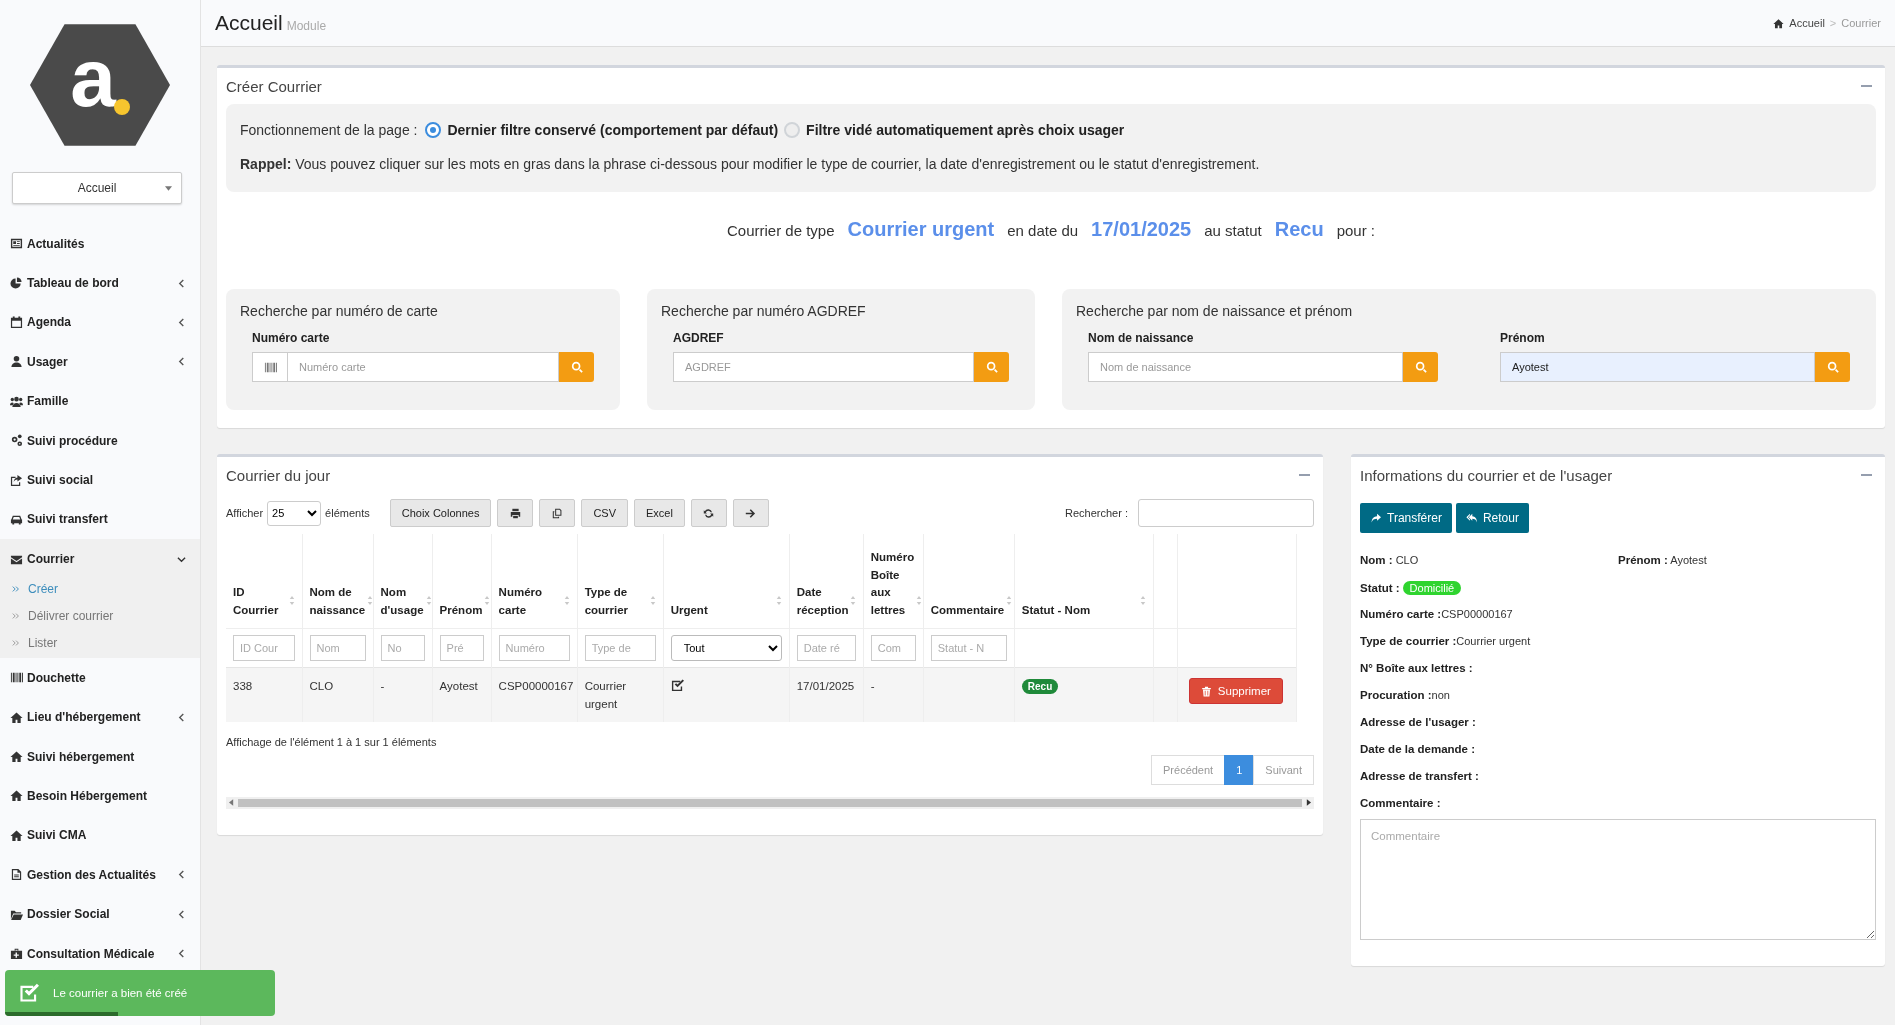  What do you see at coordinates (337, 648) in the screenshot?
I see `filter-field: Nom` at bounding box center [337, 648].